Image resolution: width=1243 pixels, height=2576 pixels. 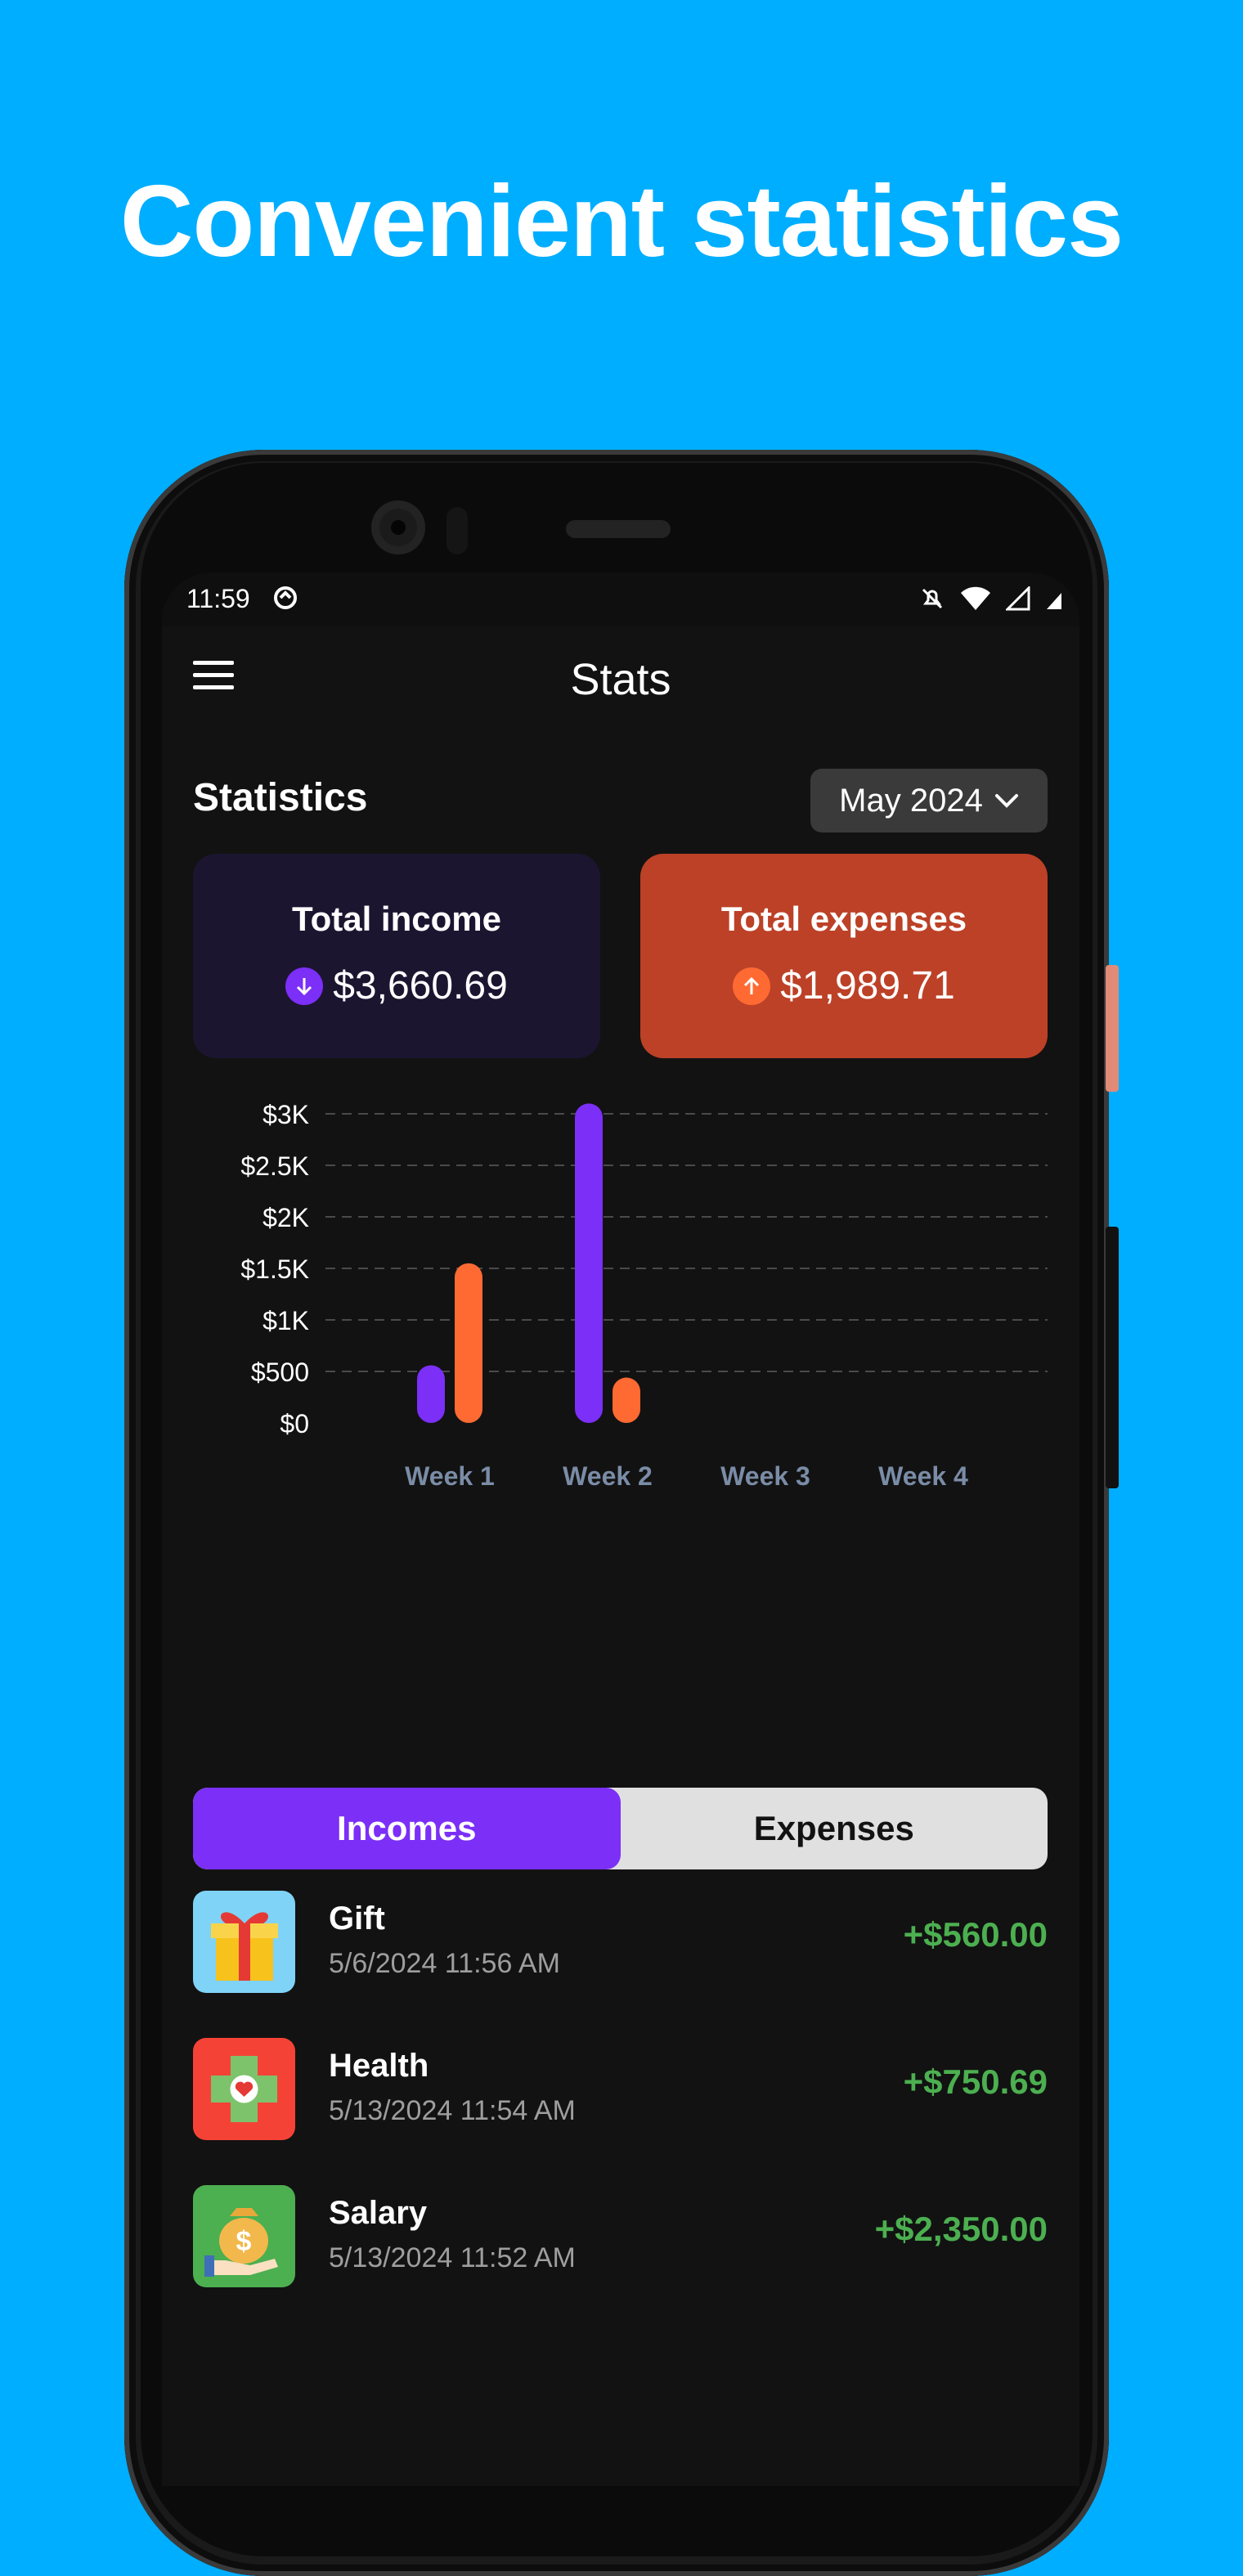 What do you see at coordinates (452, 2258) in the screenshot?
I see `transaction-date: 5/13/2024 11:52 AM` at bounding box center [452, 2258].